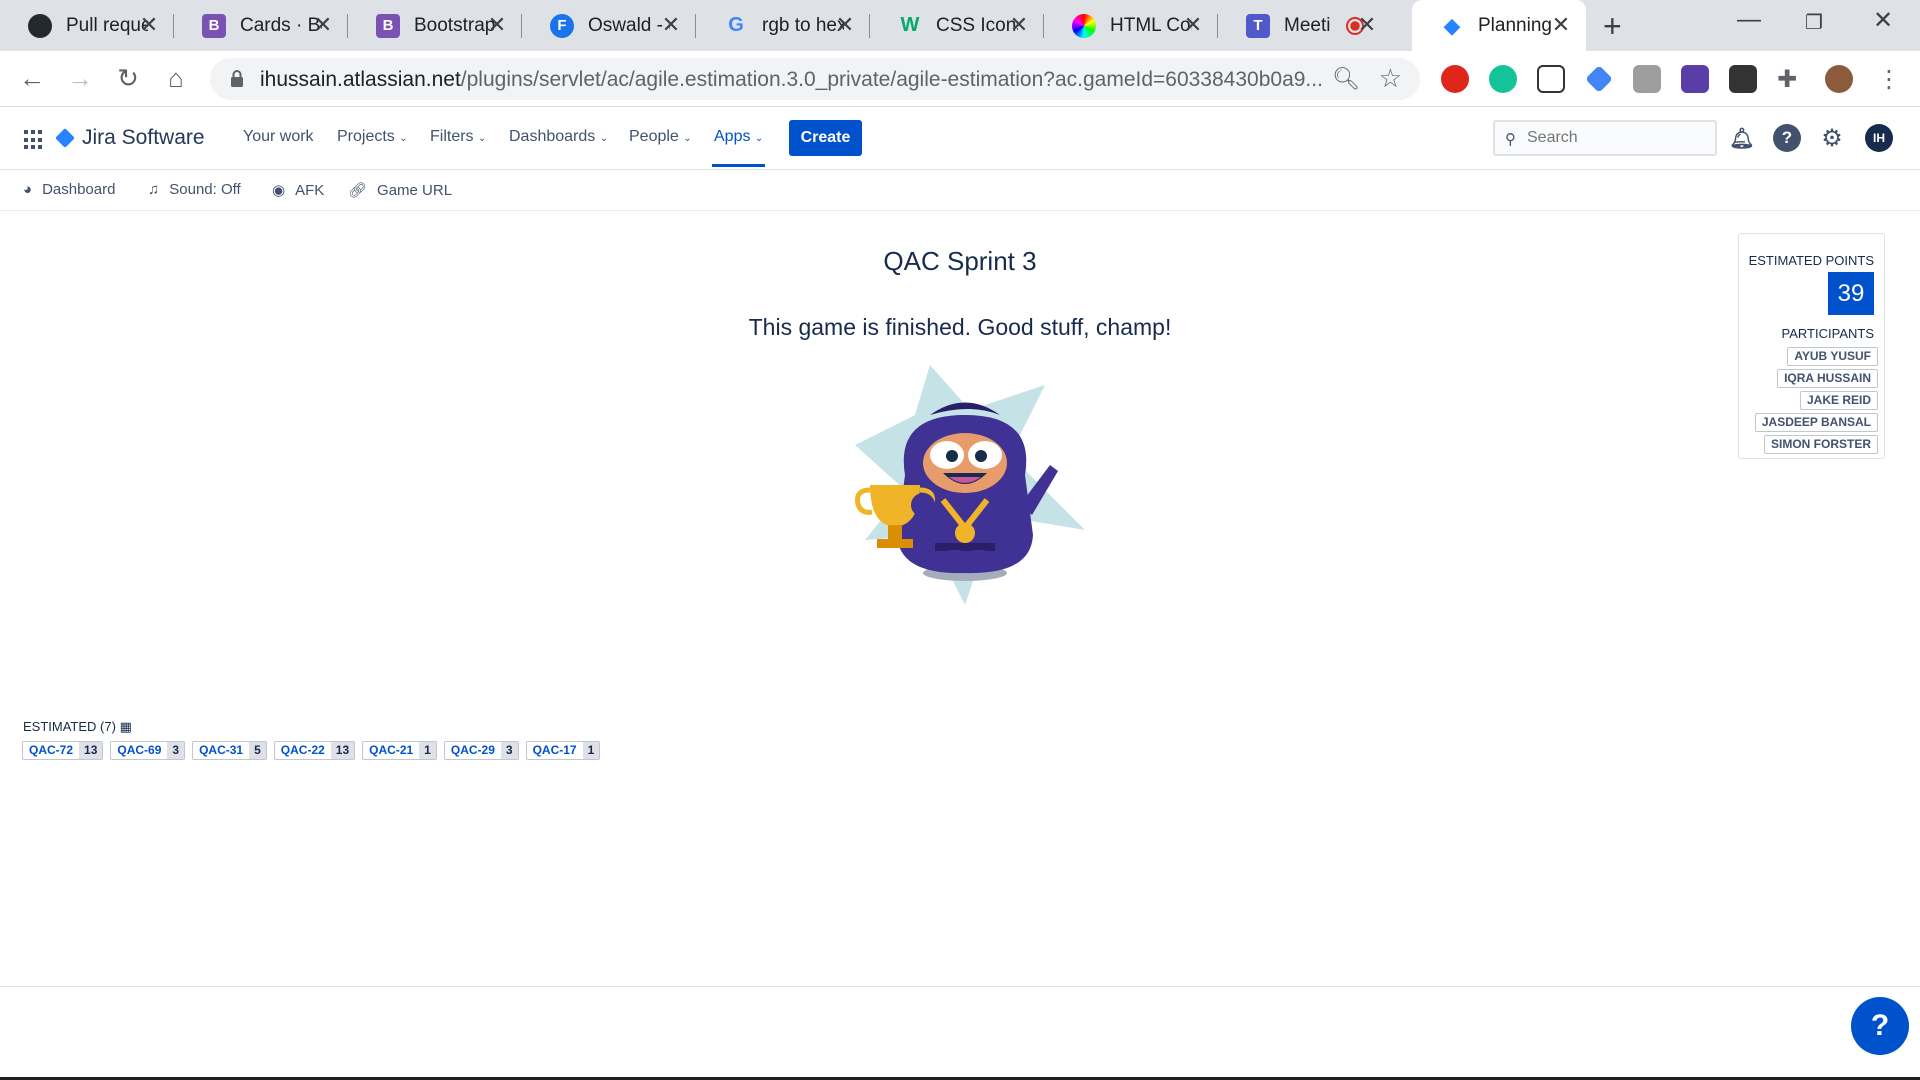 Image resolution: width=1920 pixels, height=1080 pixels. I want to click on issue-chip: QAC-69 3, so click(148, 750).